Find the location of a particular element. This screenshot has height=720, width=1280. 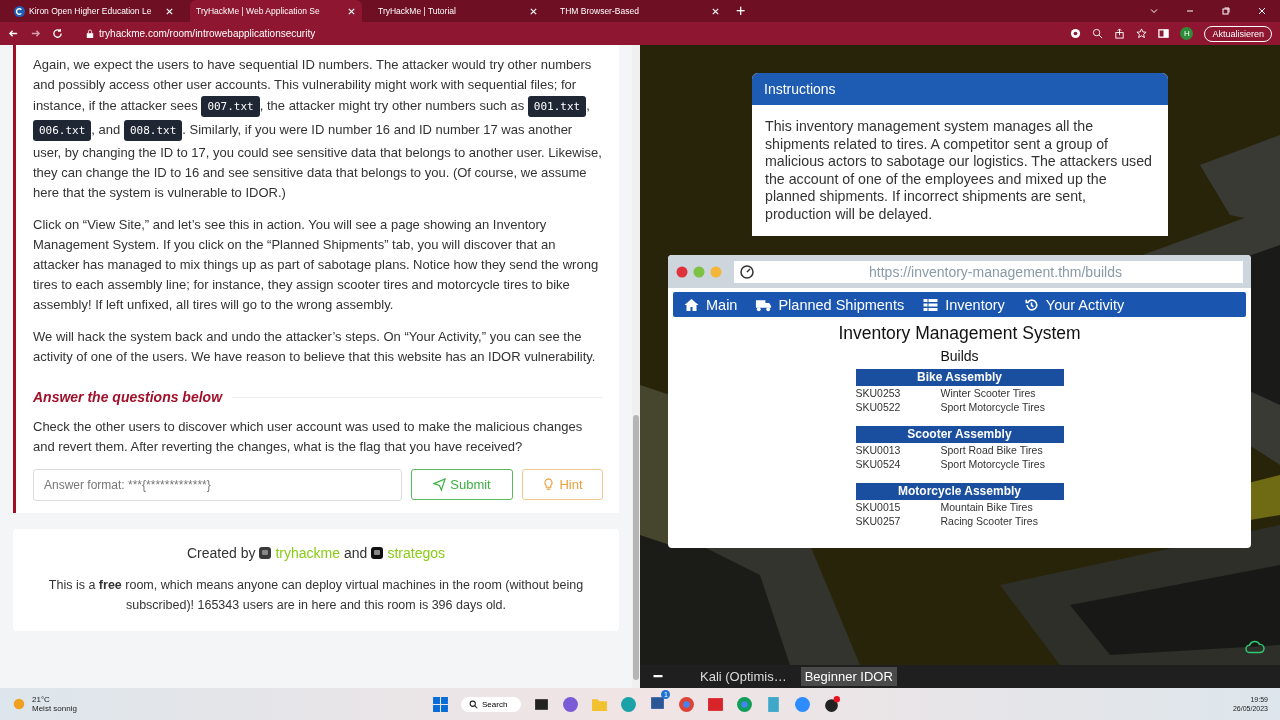

site-icon is located at coordinates (19, 11).